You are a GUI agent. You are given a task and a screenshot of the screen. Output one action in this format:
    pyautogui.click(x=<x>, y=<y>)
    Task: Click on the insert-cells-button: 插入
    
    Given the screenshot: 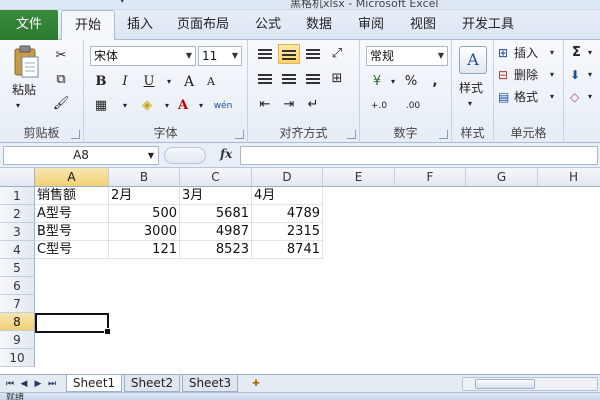 What is the action you would take?
    pyautogui.click(x=526, y=53)
    